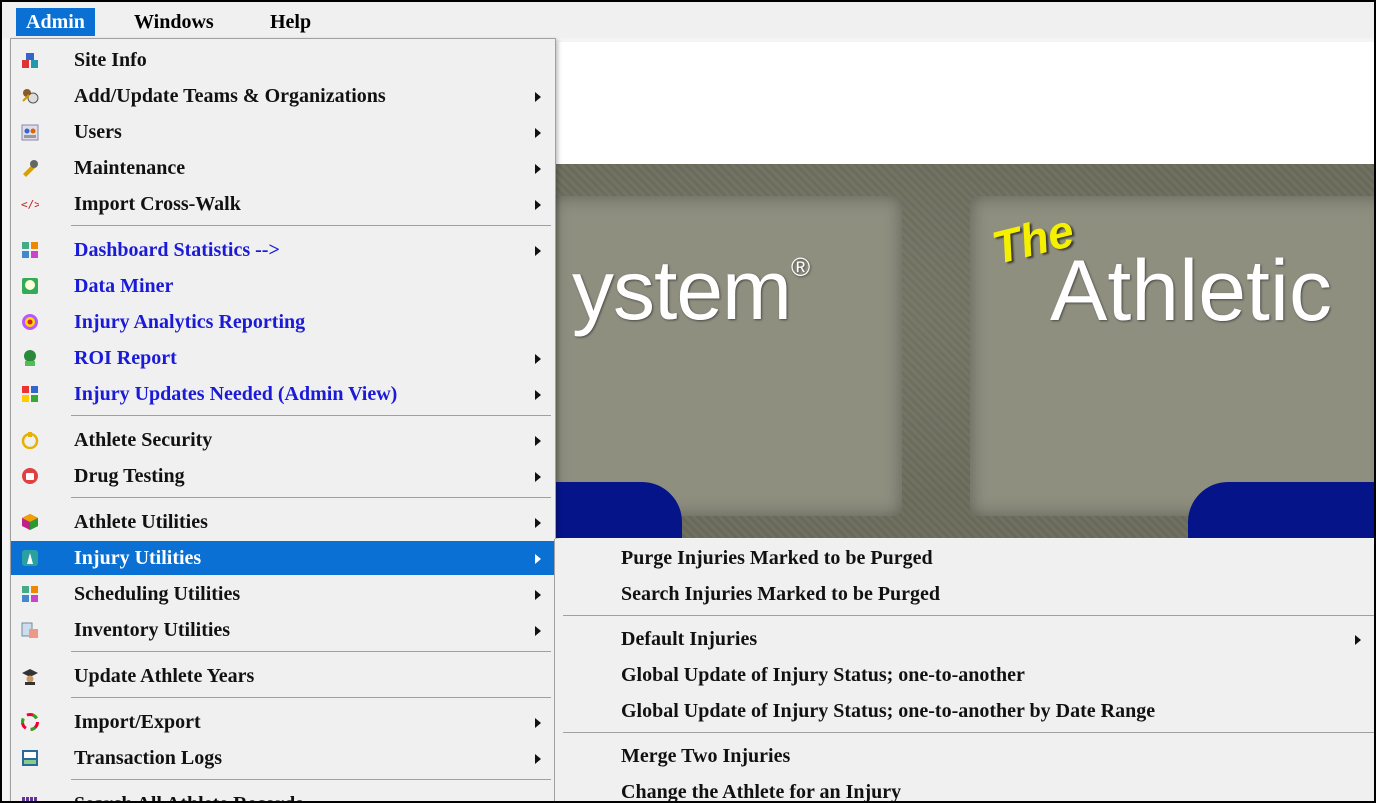 The width and height of the screenshot is (1376, 803). What do you see at coordinates (190, 322) in the screenshot?
I see `menu-item-label: Injury Analytics Reporting` at bounding box center [190, 322].